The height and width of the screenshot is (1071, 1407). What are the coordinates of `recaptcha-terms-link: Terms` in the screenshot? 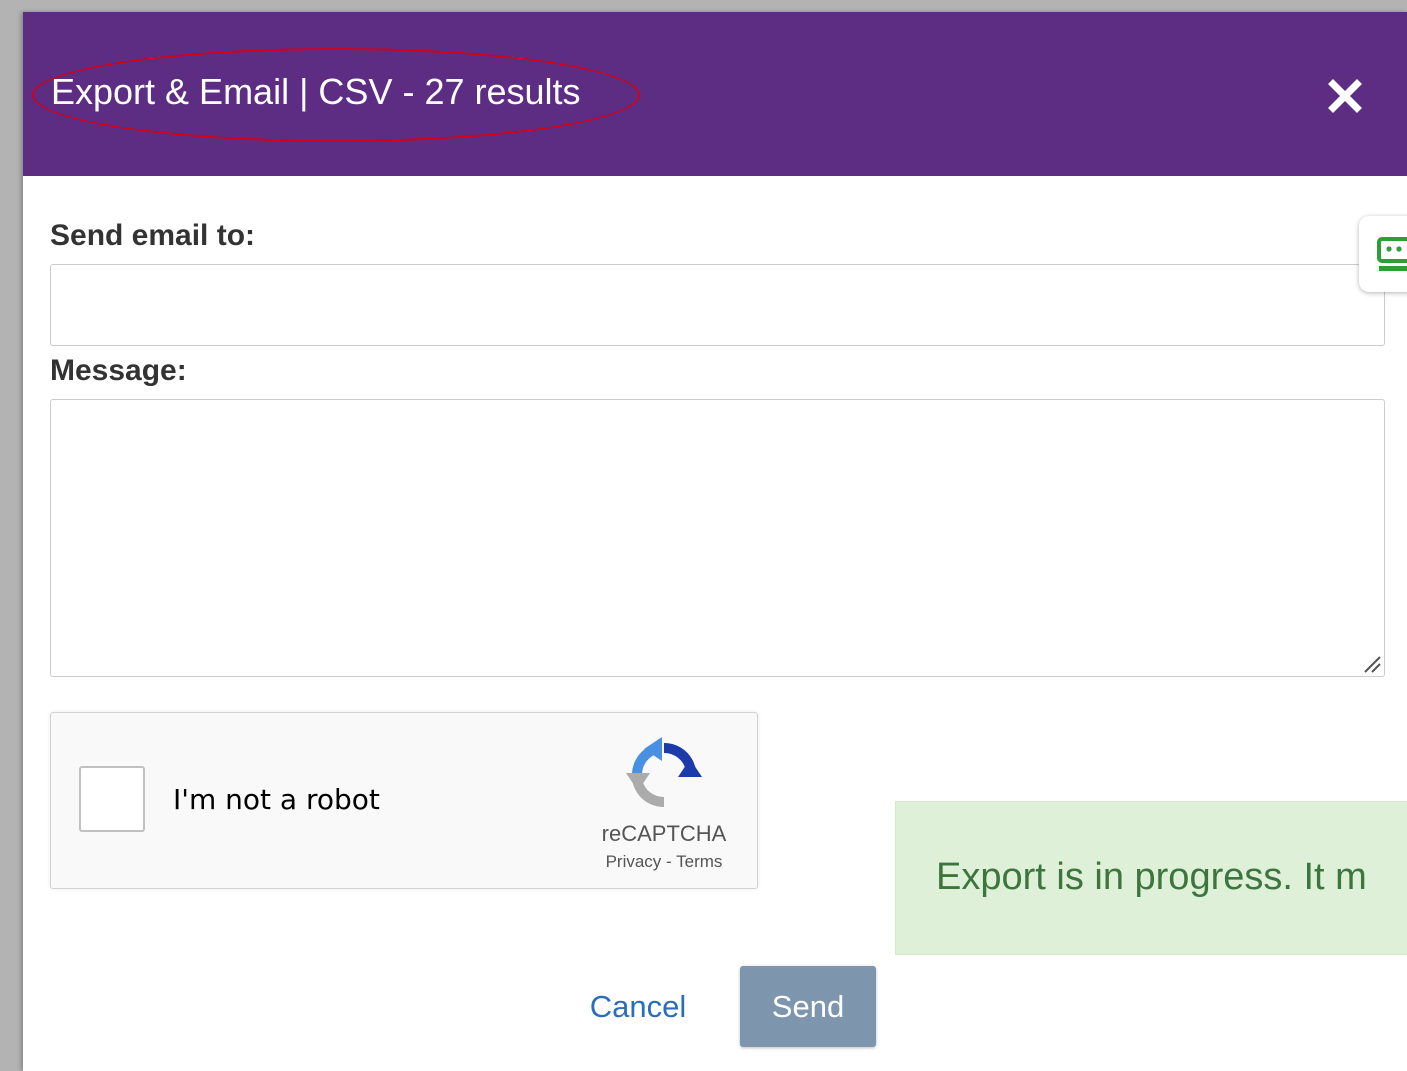 It's located at (699, 861).